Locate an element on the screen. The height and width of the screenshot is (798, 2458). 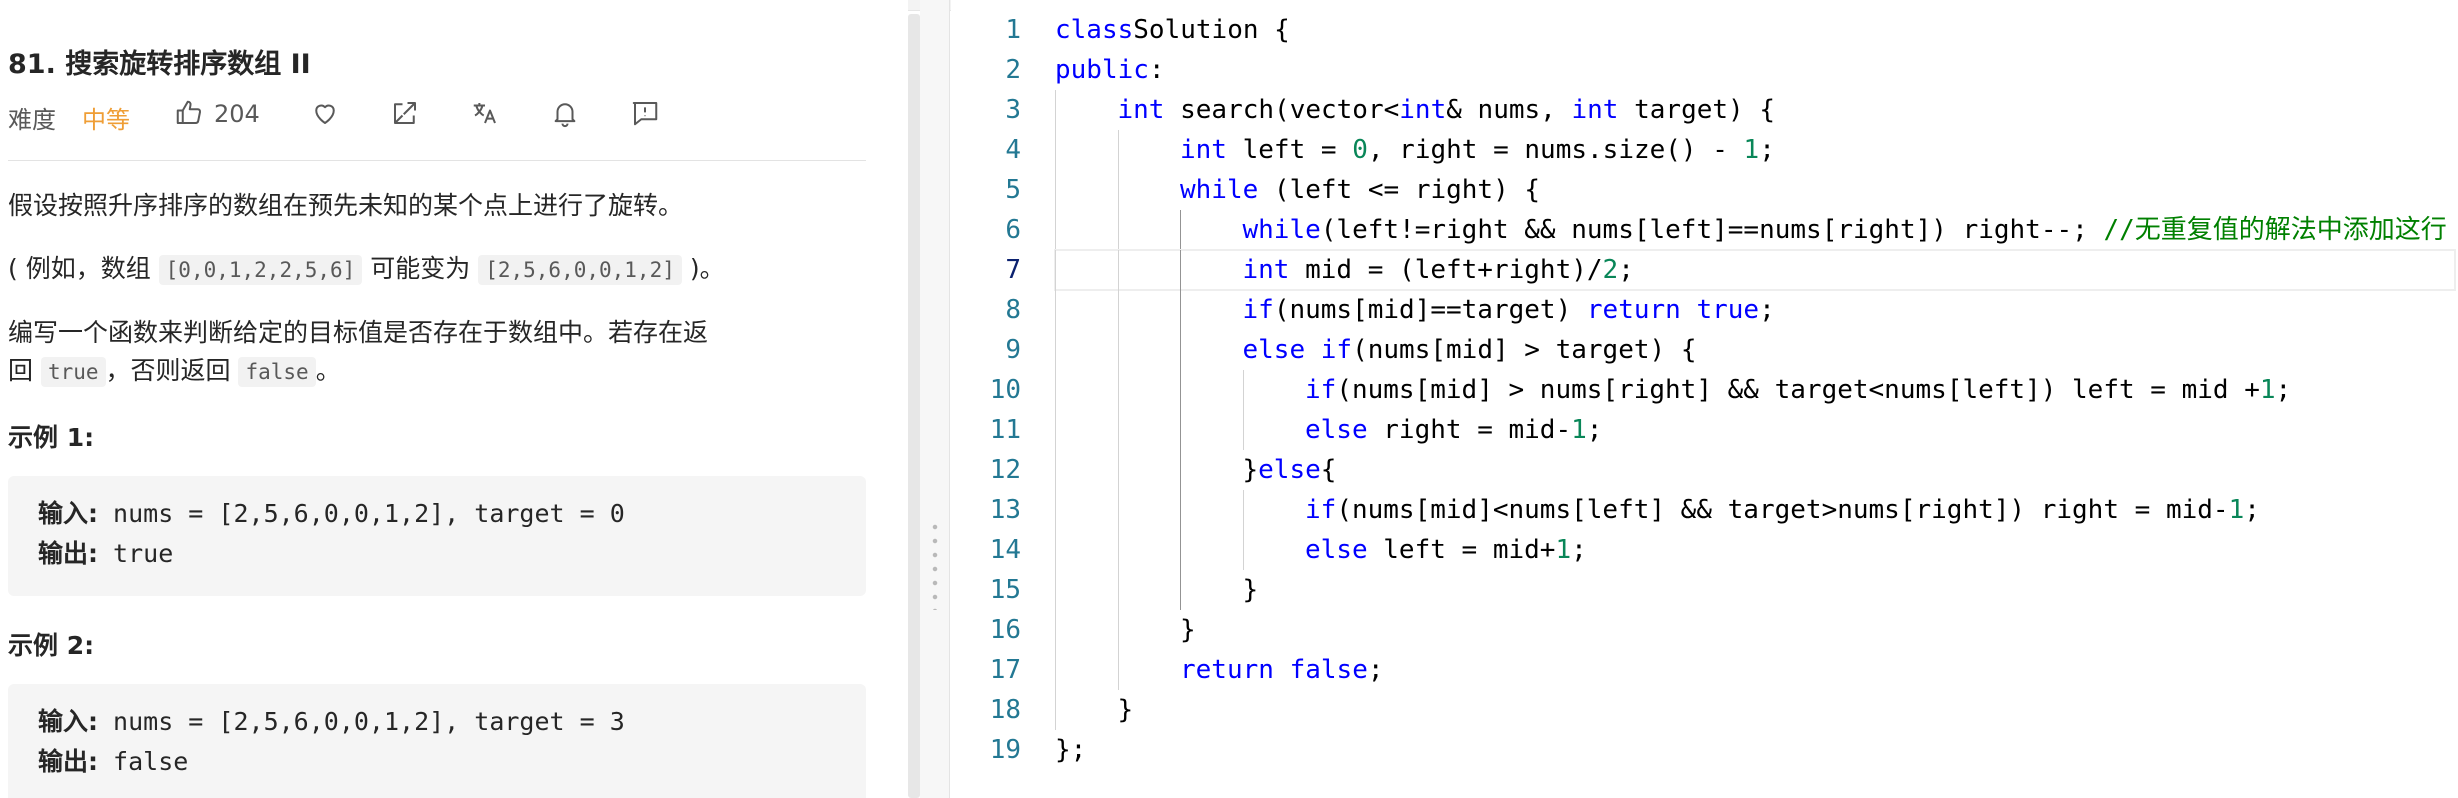
feedback-icon is located at coordinates (645, 113).